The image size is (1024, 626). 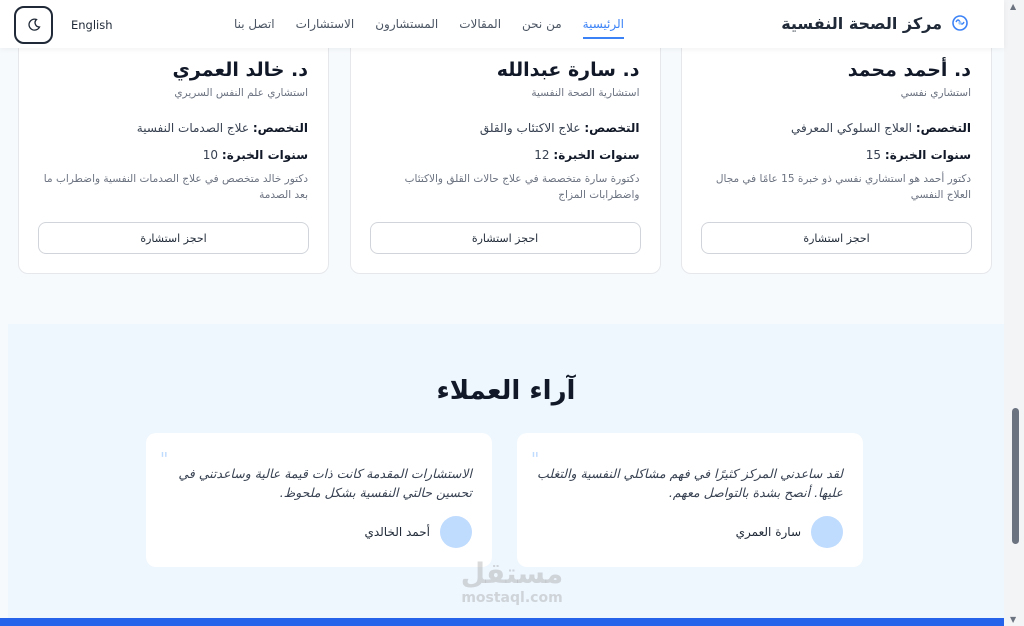 I want to click on doctor-title: استشاري نفسي, so click(x=935, y=93).